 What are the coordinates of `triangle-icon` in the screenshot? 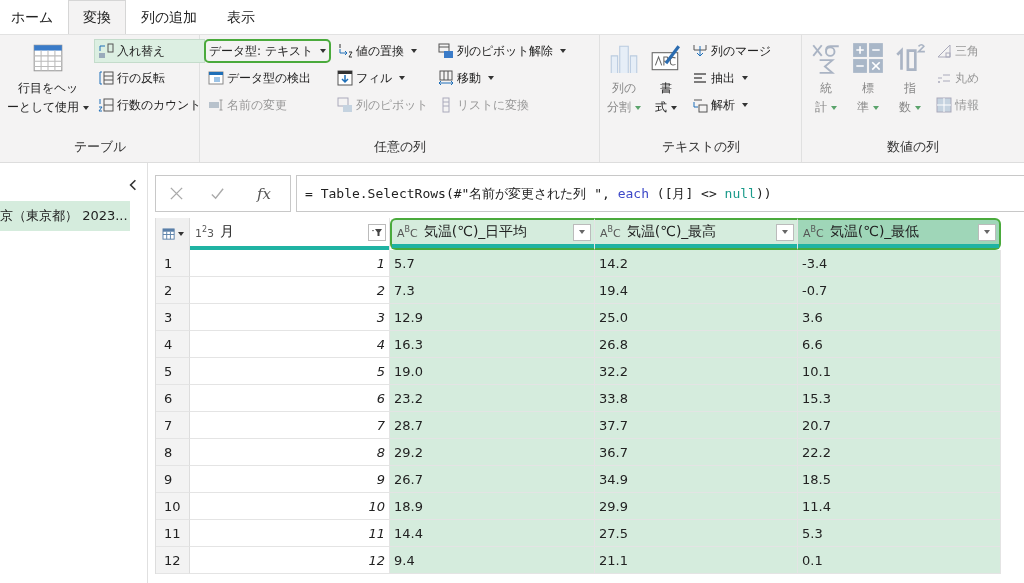 It's located at (944, 51).